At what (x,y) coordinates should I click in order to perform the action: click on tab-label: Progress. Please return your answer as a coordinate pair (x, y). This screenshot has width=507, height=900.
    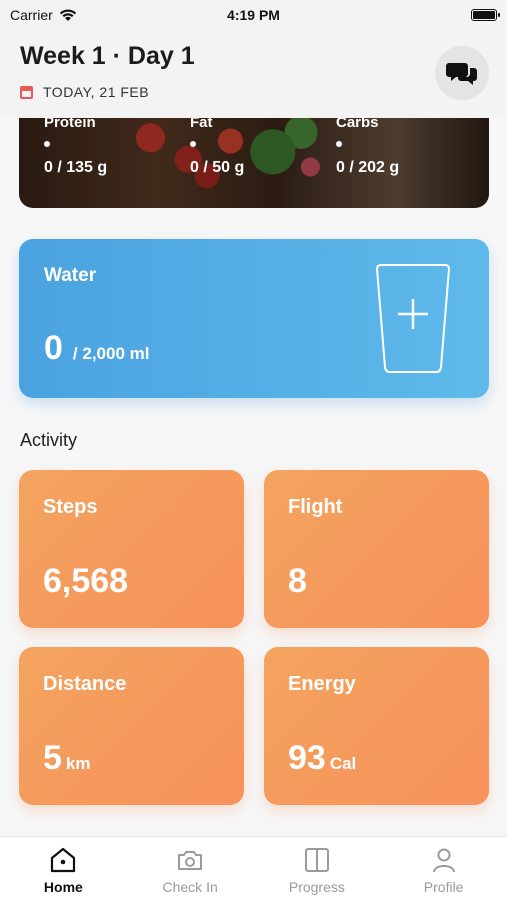
    Looking at the image, I should click on (316, 887).